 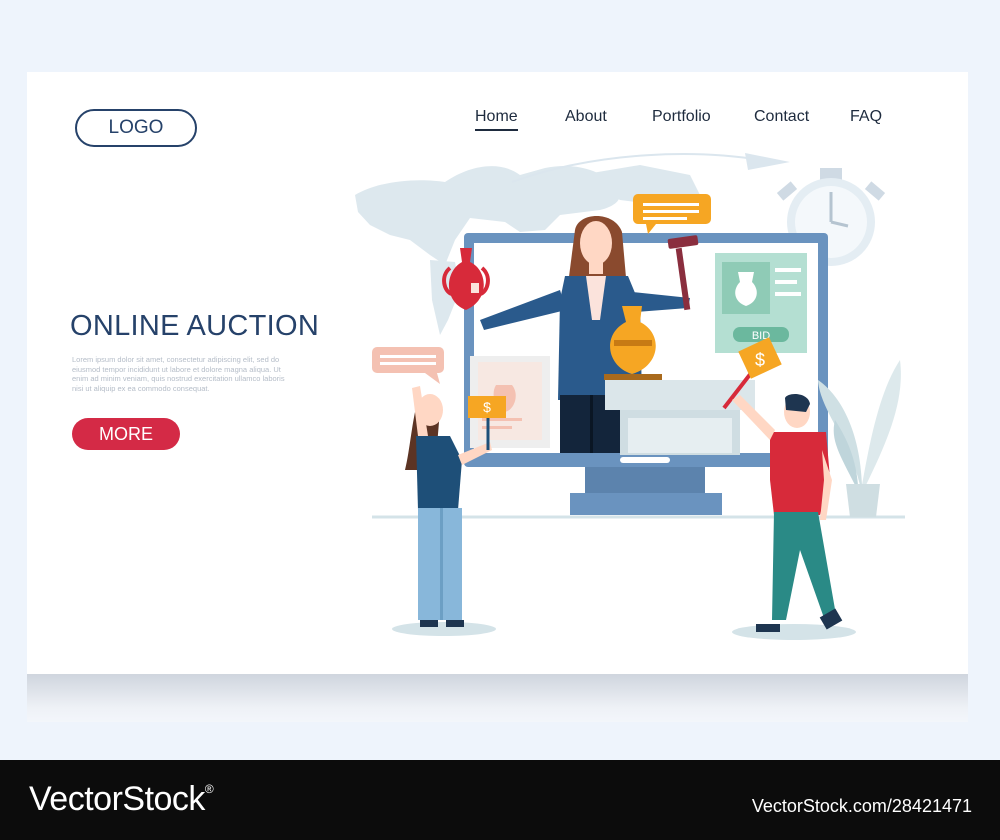 I want to click on bid-panel: BID, so click(x=761, y=303).